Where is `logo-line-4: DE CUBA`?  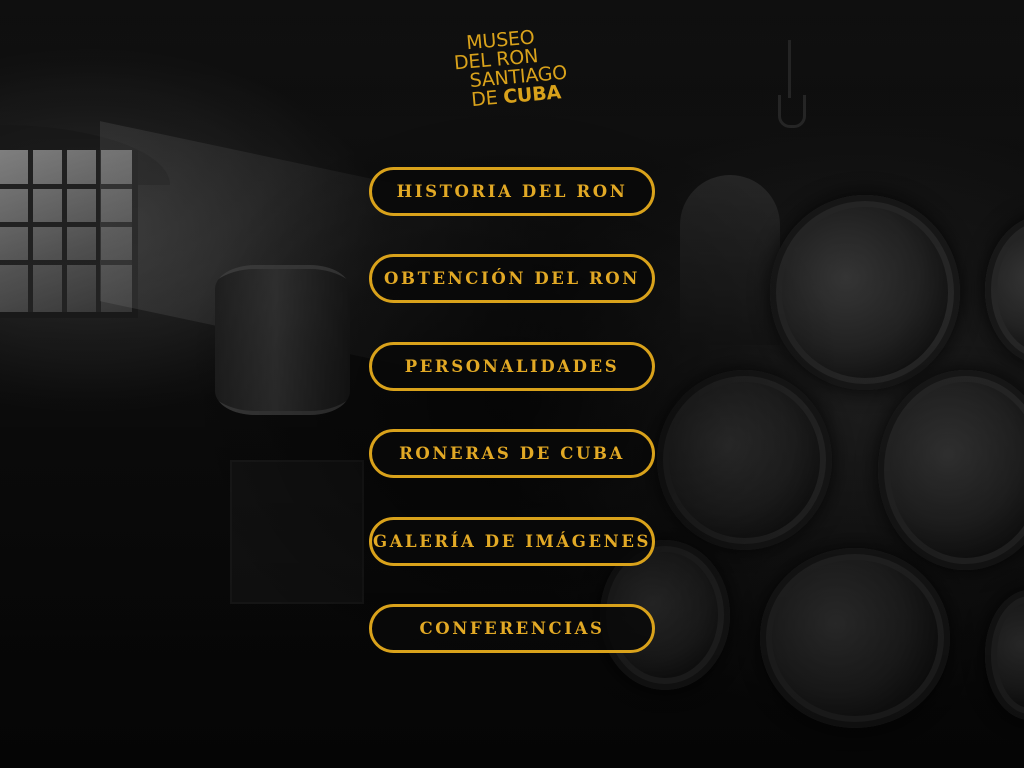 logo-line-4: DE CUBA is located at coordinates (516, 96).